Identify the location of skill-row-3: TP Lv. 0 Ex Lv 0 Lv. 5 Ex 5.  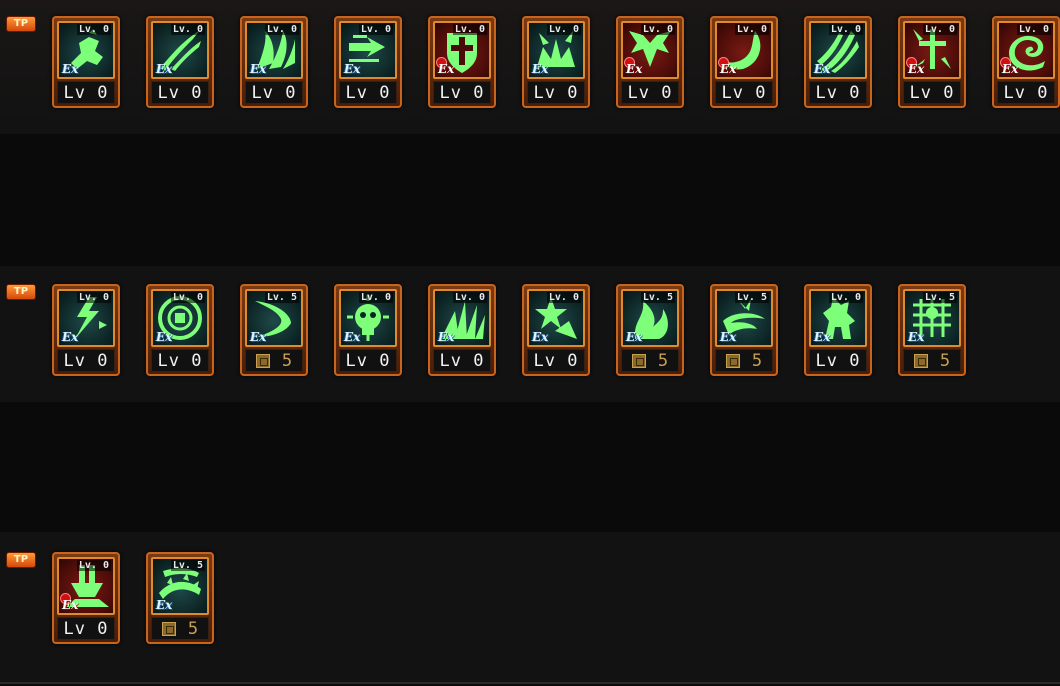
(530, 600).